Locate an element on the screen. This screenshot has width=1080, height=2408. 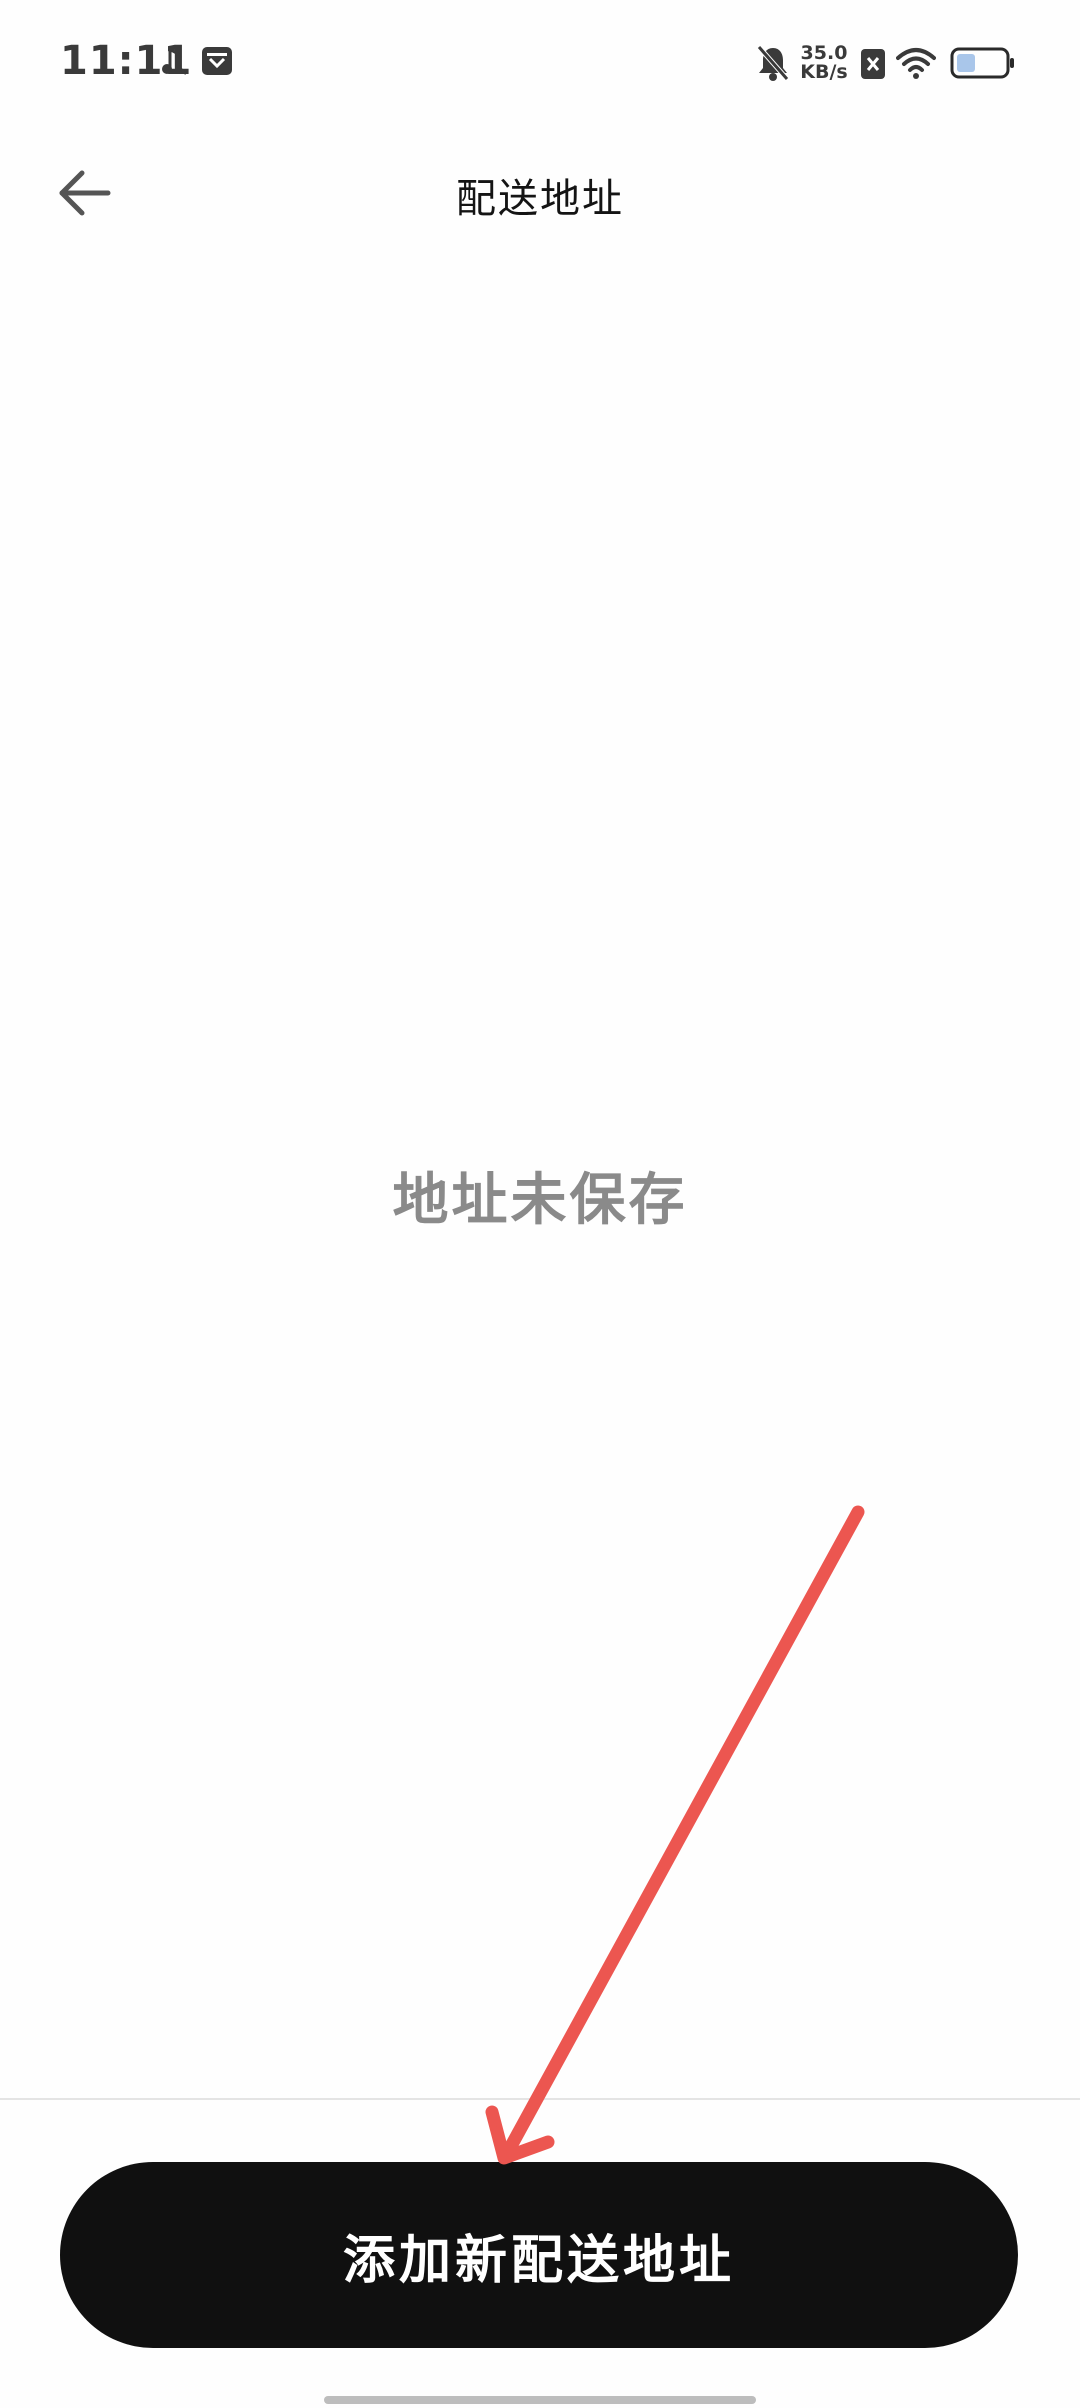
empty-state-message: 地址未保存 is located at coordinates (540, 1200).